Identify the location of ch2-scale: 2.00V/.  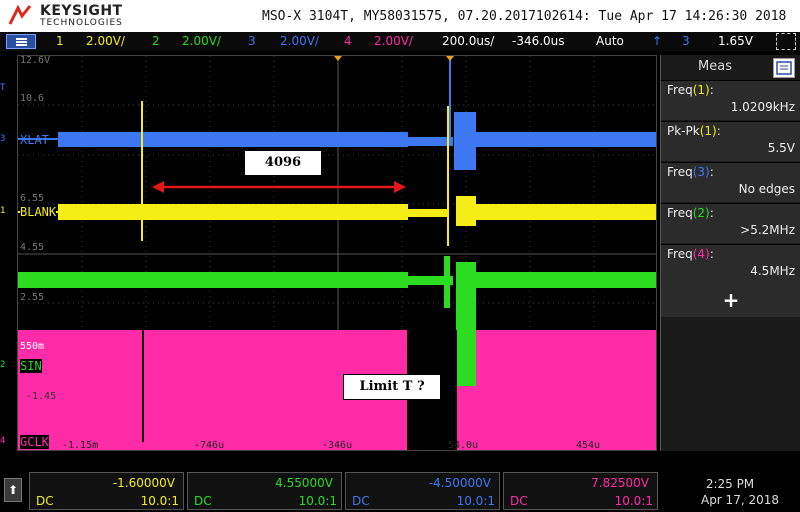
(201, 41).